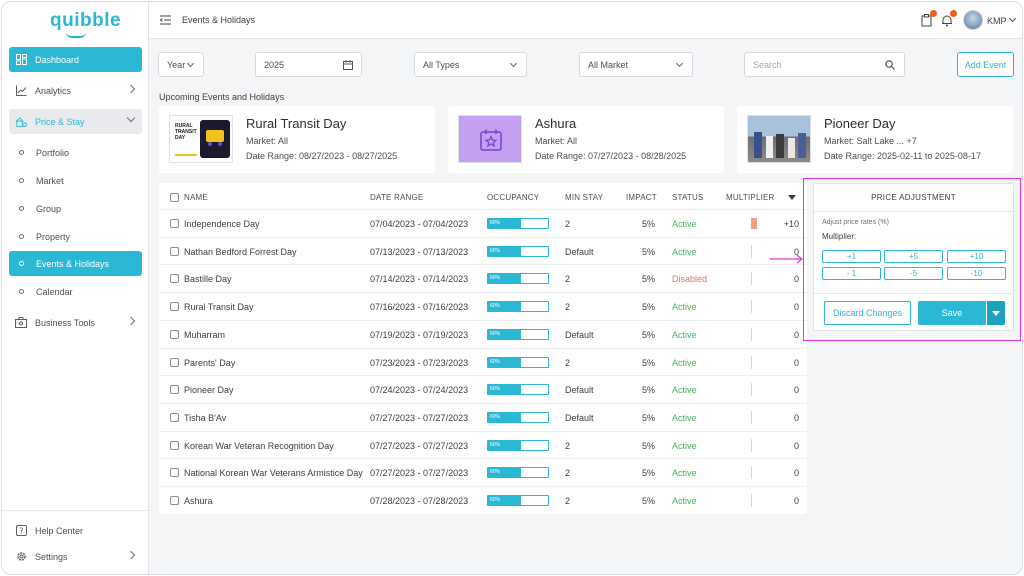  I want to click on market-select: All Market, so click(636, 64).